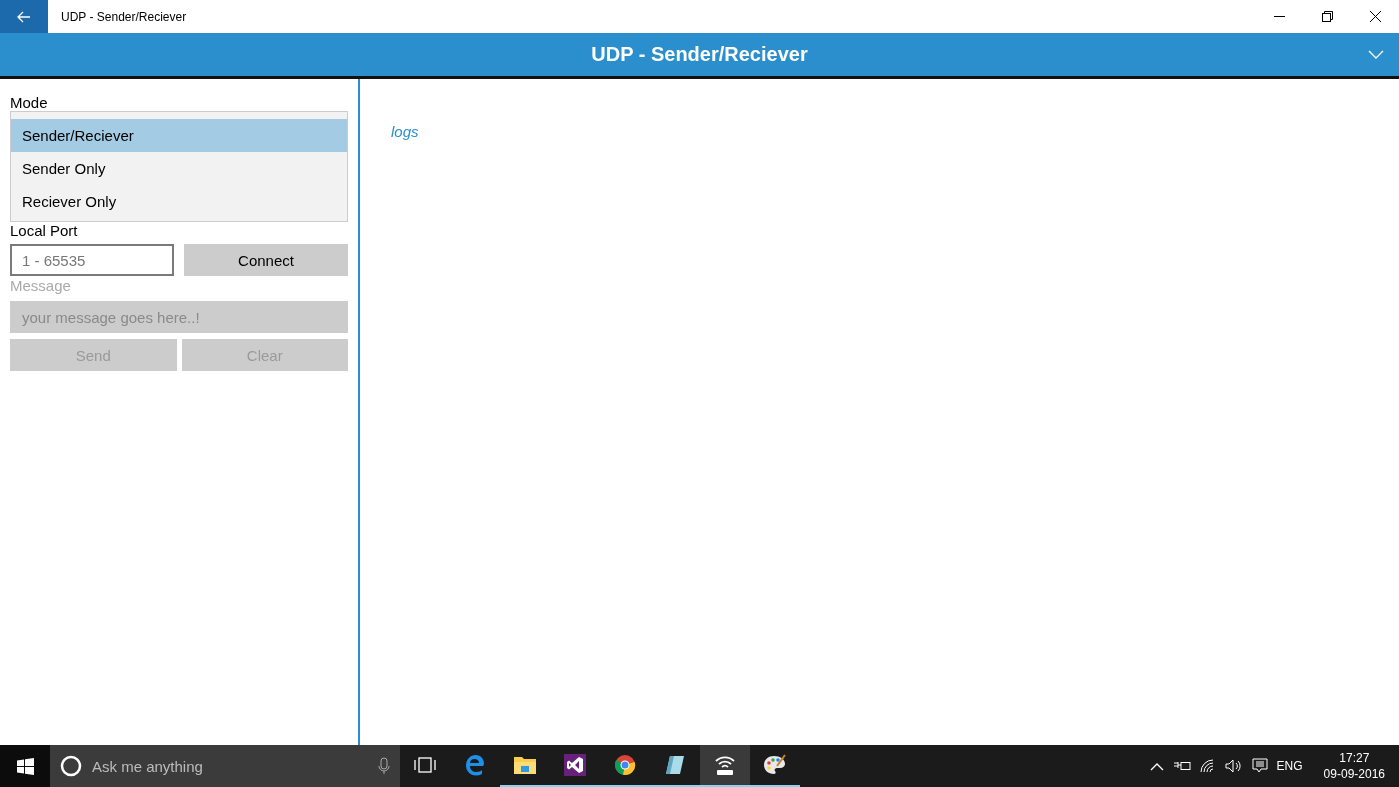  I want to click on search-field: Ask me anything, so click(225, 766).